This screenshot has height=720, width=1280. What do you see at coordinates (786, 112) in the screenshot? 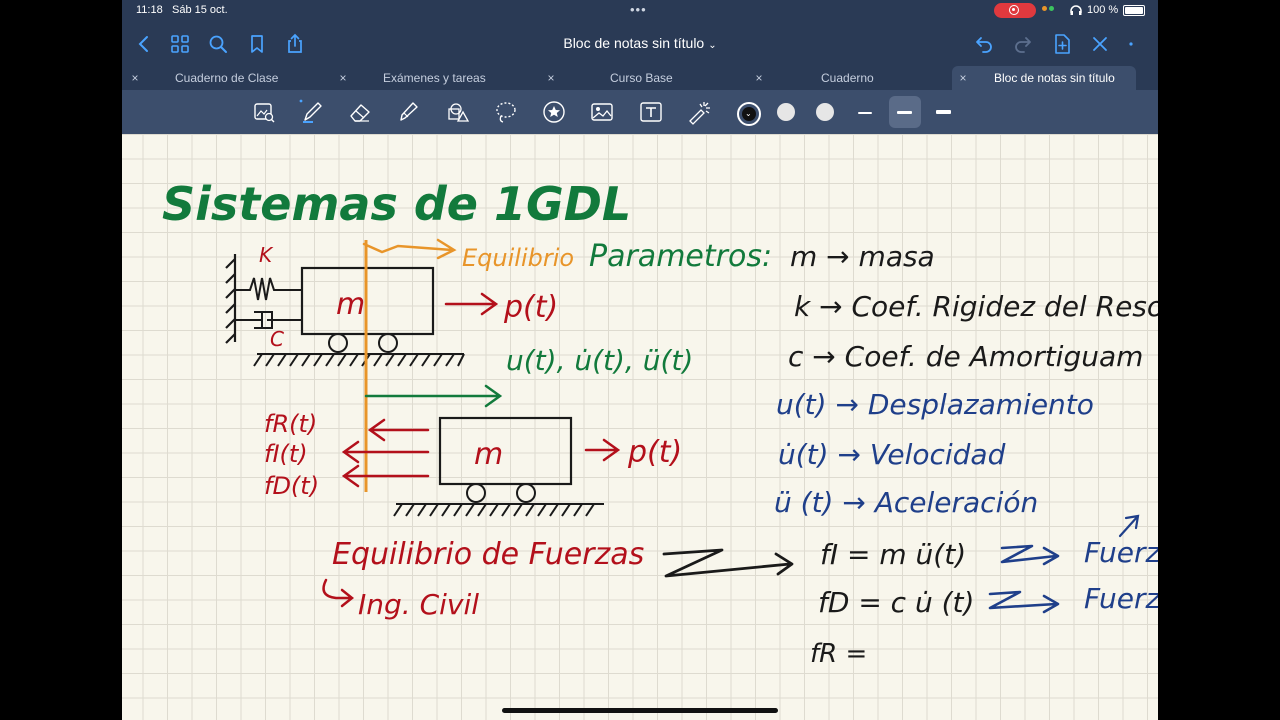
I see `color-white-swatch` at bounding box center [786, 112].